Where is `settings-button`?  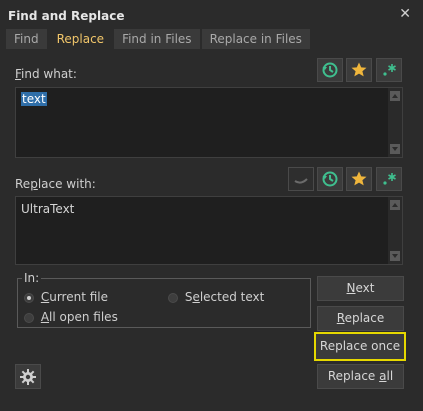
settings-button is located at coordinates (28, 376).